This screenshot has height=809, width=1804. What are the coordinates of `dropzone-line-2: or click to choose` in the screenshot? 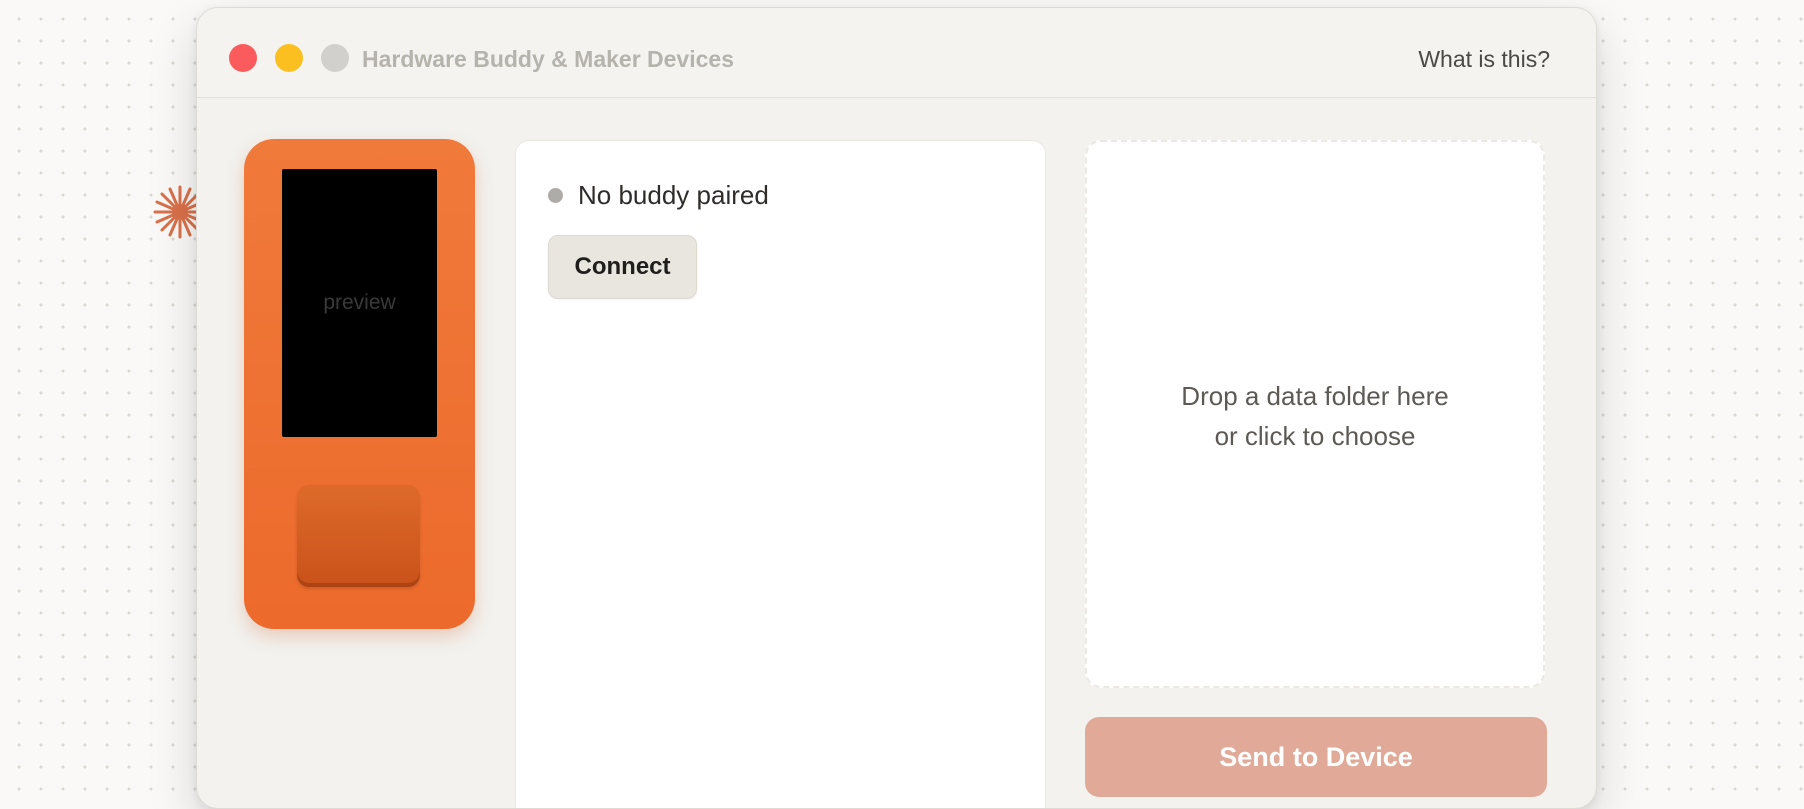 It's located at (1315, 436).